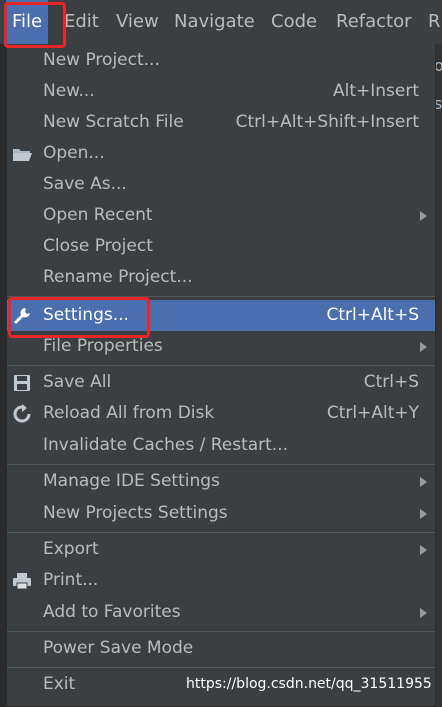  I want to click on menu-item-label: Exit, so click(59, 684).